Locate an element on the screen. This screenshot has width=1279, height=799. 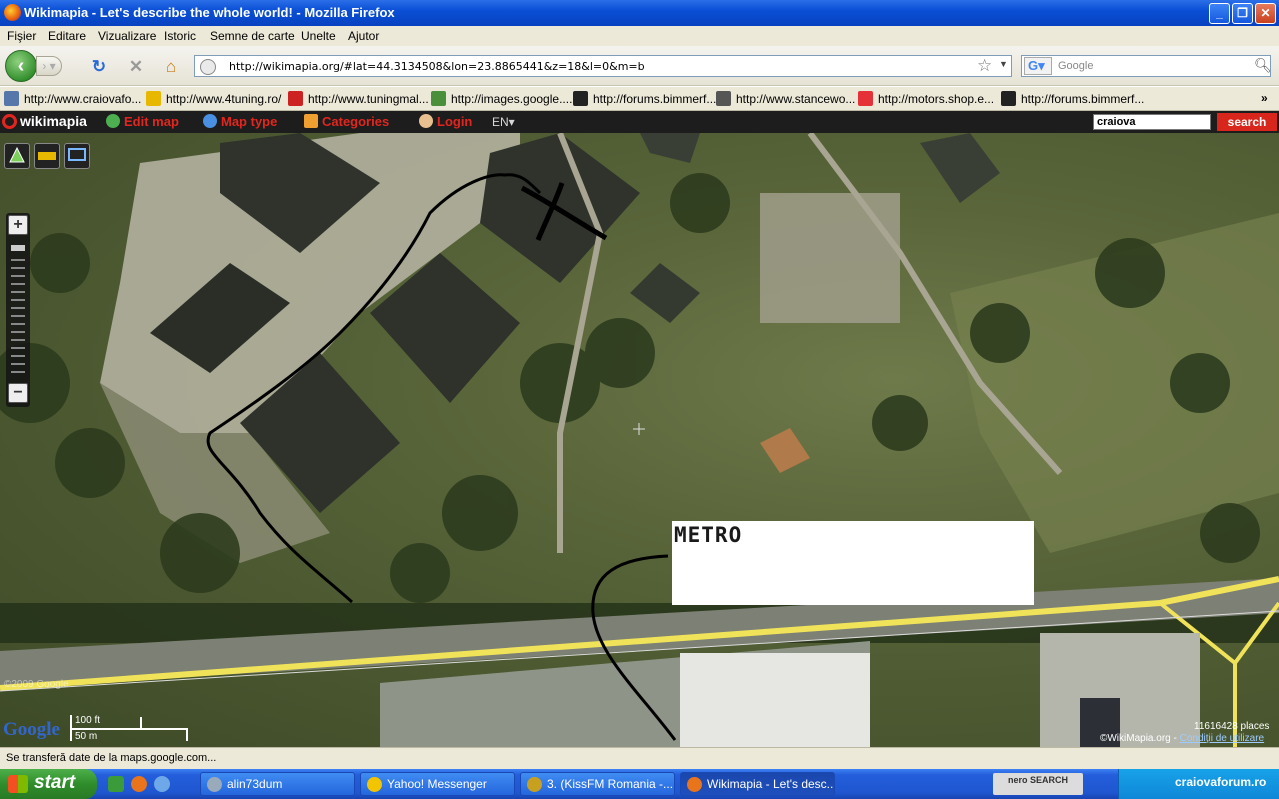
zoom-out-button: − is located at coordinates (18, 393).